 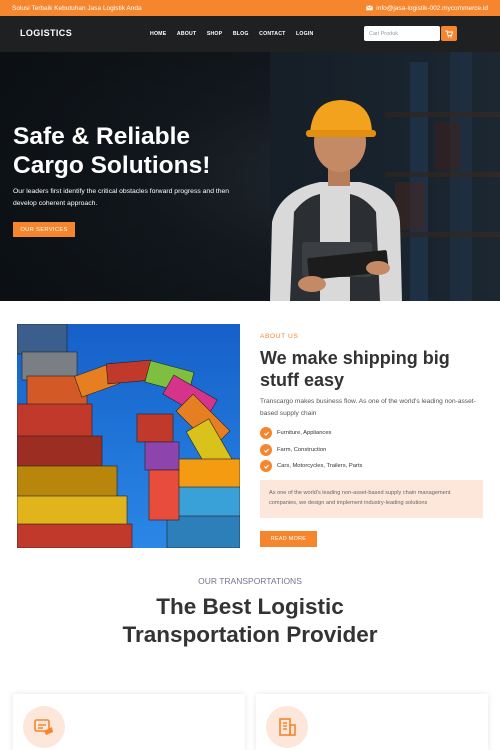 I want to click on worker-image, so click(x=336, y=200).